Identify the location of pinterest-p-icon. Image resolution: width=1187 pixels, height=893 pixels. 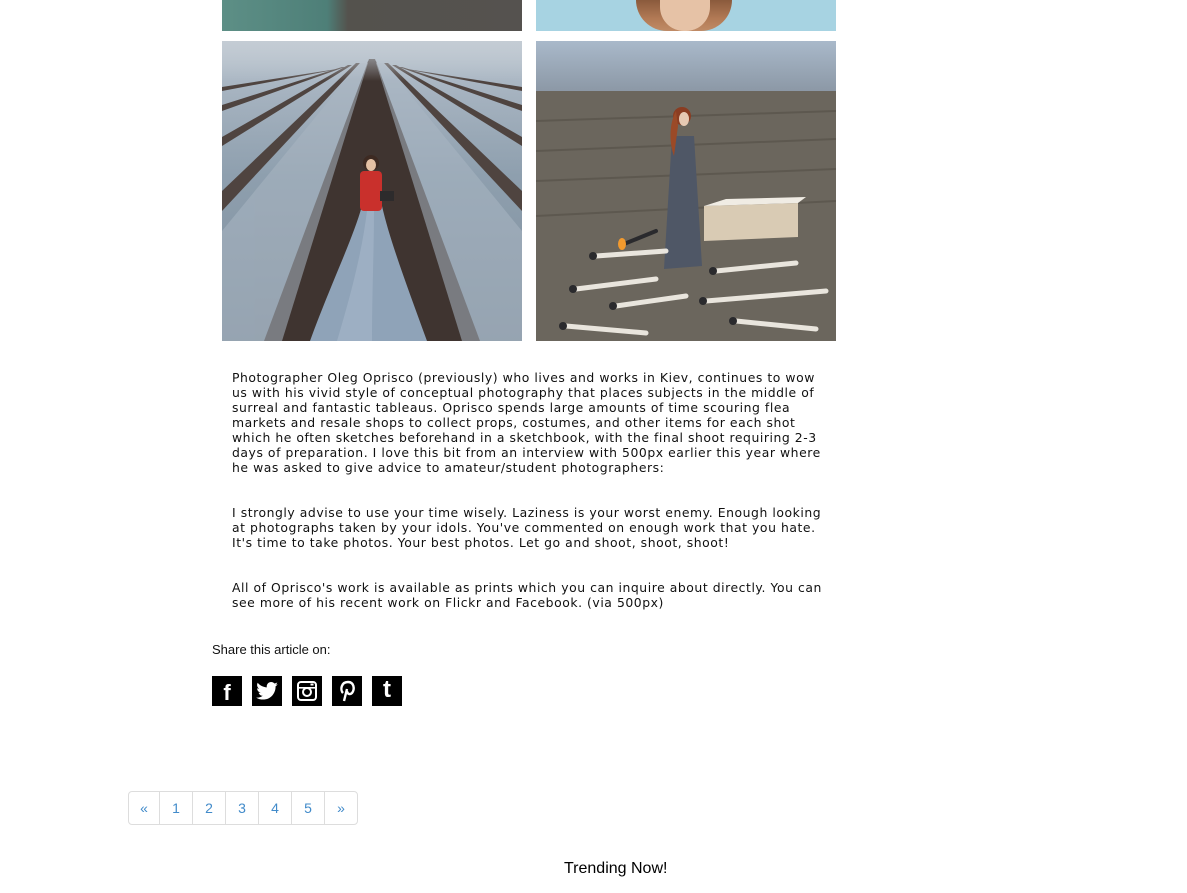
(347, 691).